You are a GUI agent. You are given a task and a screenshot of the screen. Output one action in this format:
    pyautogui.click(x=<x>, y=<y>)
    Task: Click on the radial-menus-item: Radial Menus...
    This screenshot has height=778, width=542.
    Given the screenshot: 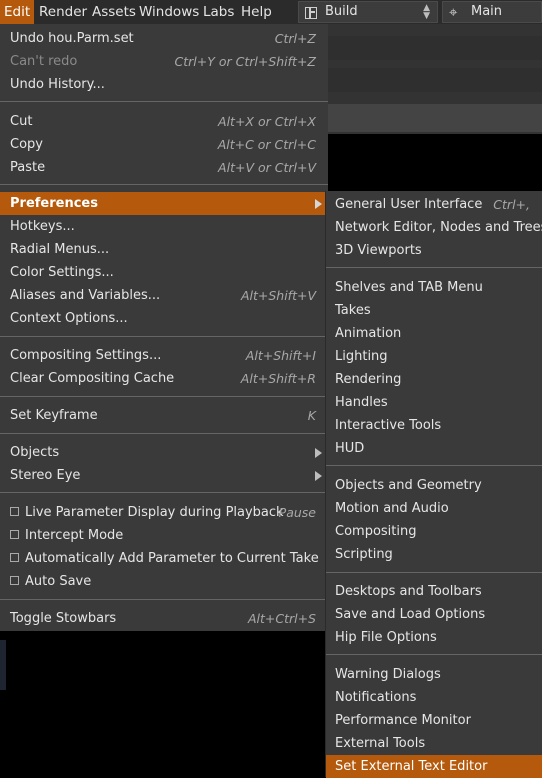 What is the action you would take?
    pyautogui.click(x=164, y=249)
    